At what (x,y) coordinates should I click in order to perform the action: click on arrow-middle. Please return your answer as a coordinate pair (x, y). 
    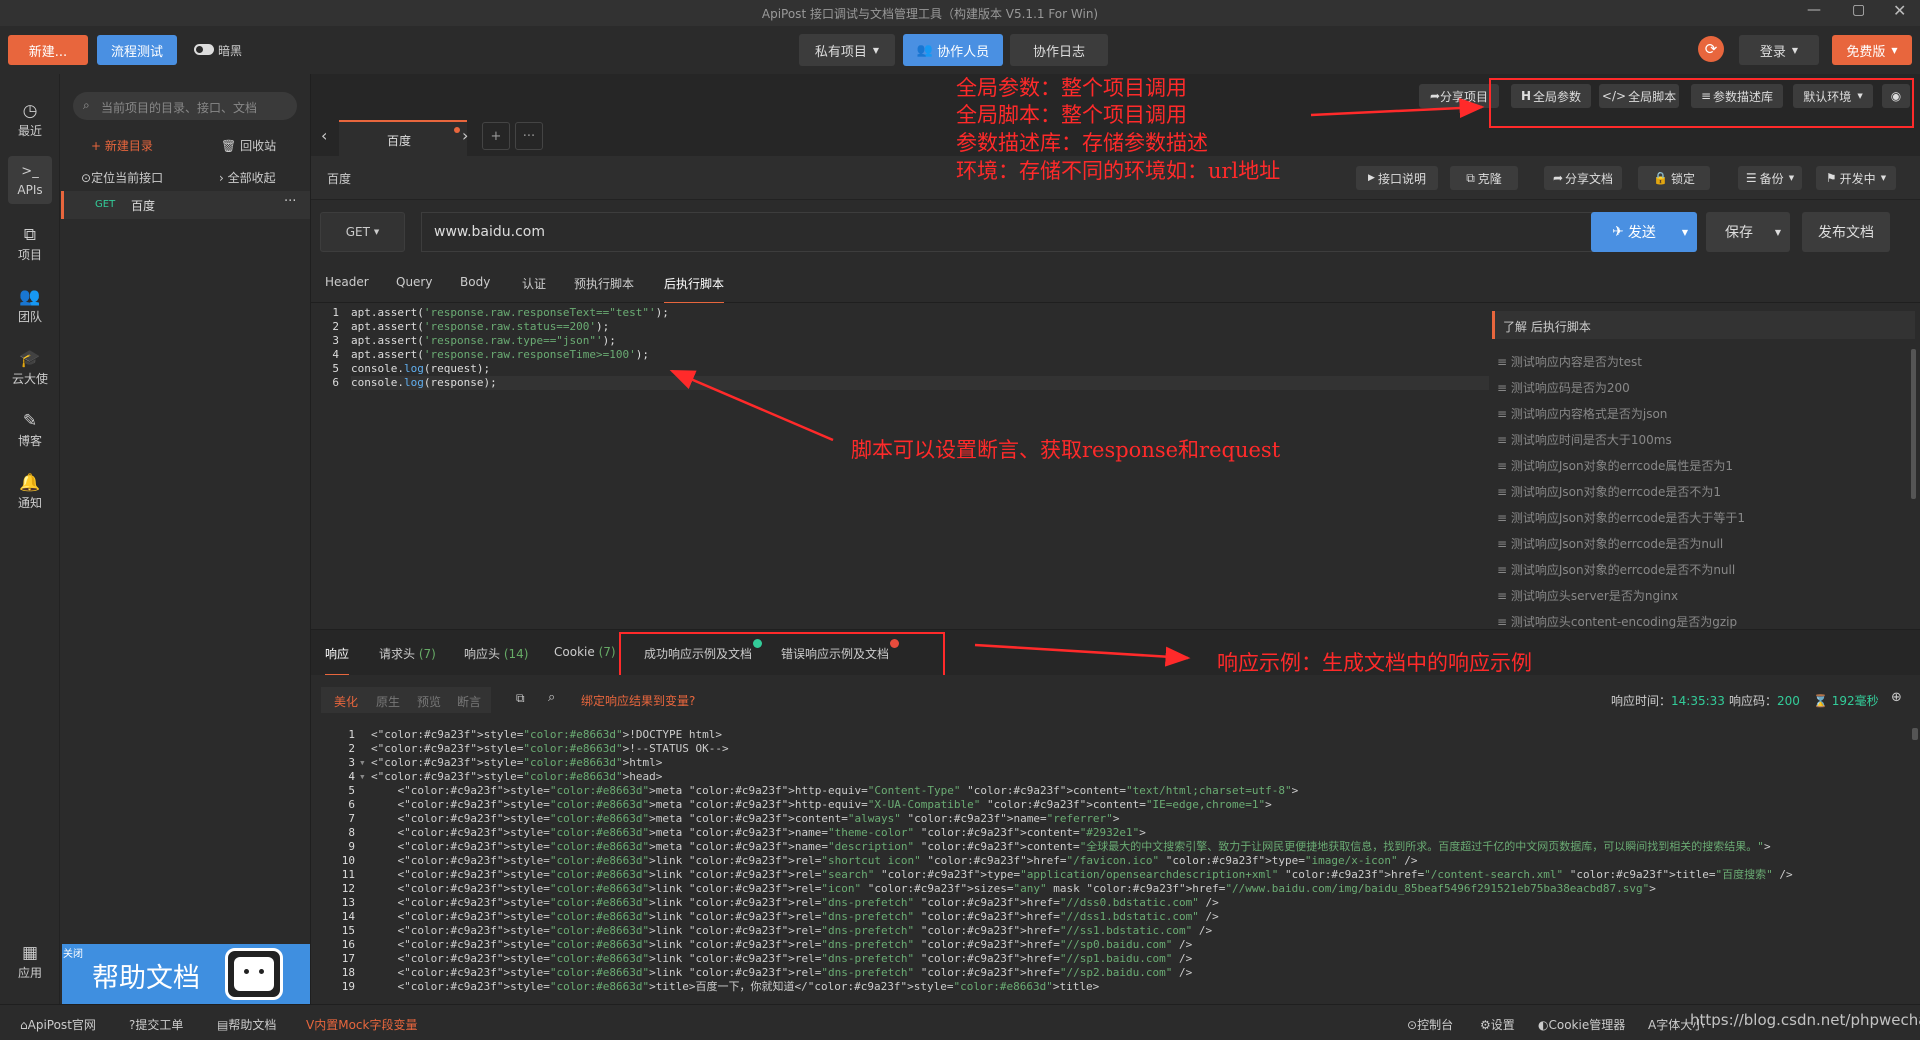
    Looking at the image, I should click on (751, 405).